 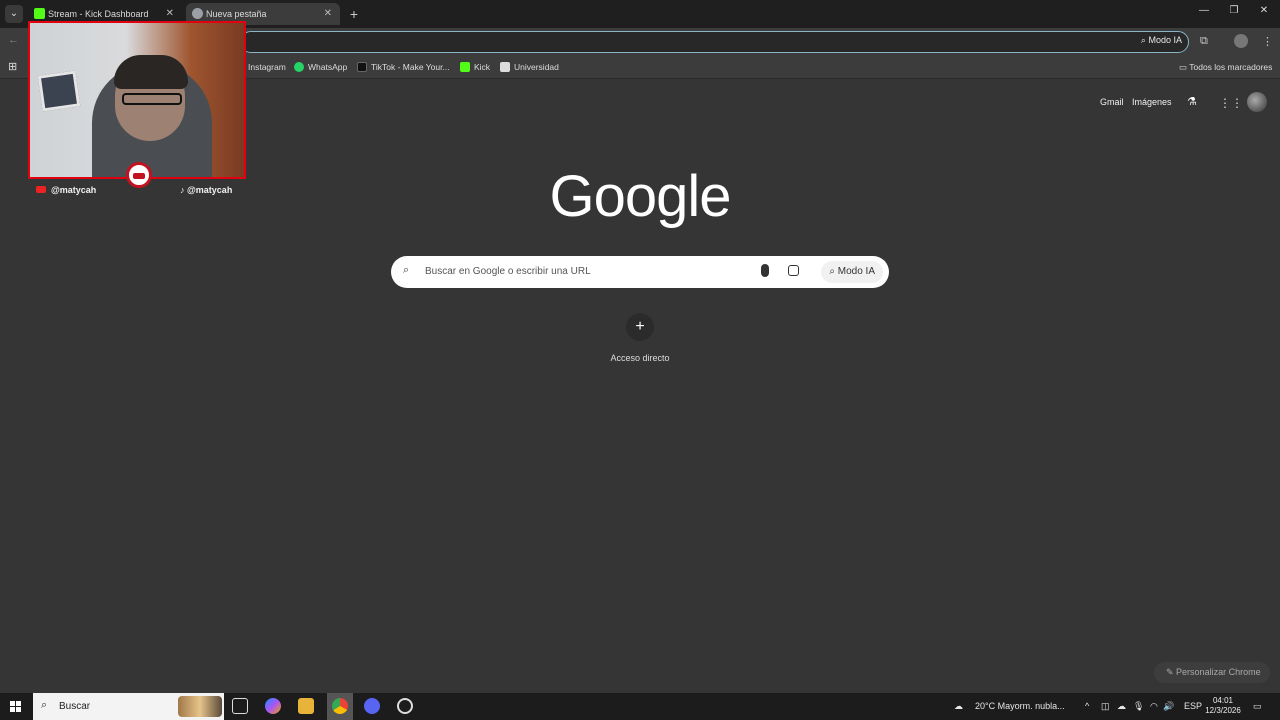 I want to click on tray-overflow-icon: ^, so click(x=1087, y=706).